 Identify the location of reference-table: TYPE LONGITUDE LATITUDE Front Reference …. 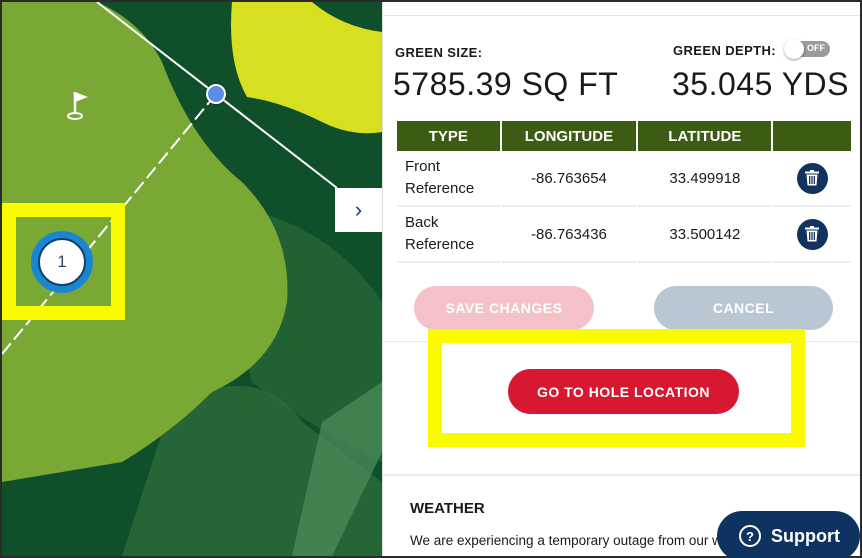
(624, 192).